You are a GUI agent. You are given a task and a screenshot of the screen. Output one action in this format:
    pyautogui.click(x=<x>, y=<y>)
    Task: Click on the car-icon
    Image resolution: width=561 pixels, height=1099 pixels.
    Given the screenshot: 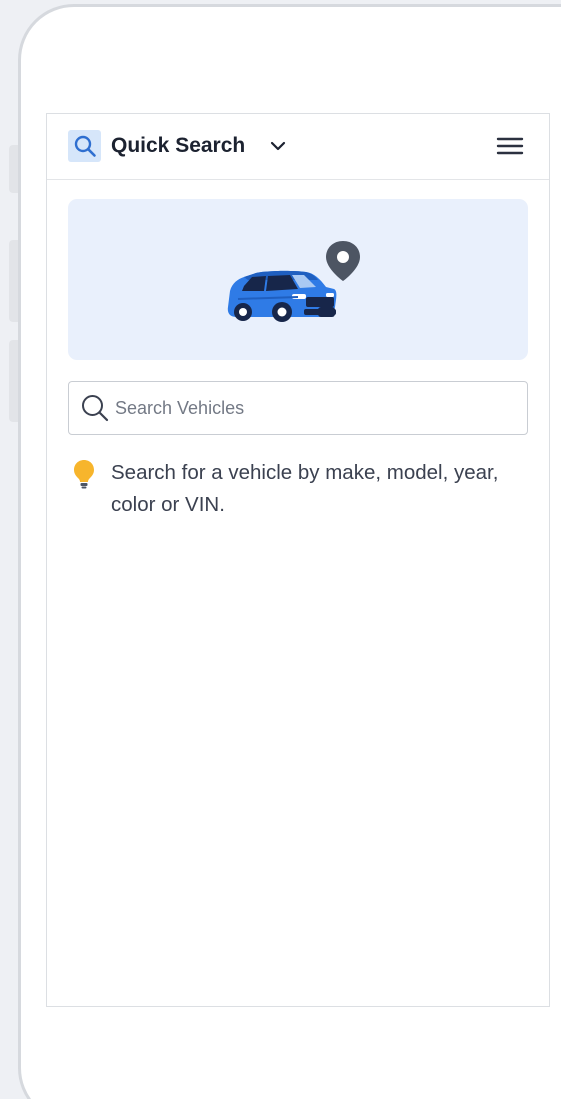 What is the action you would take?
    pyautogui.click(x=282, y=296)
    